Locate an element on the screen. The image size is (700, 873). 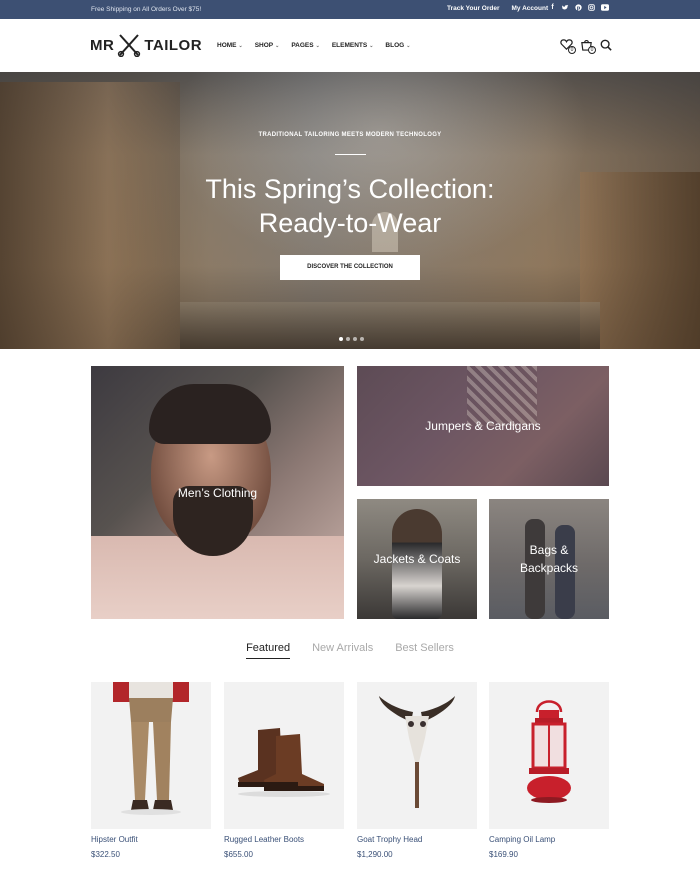
search-button is located at coordinates (607, 45).